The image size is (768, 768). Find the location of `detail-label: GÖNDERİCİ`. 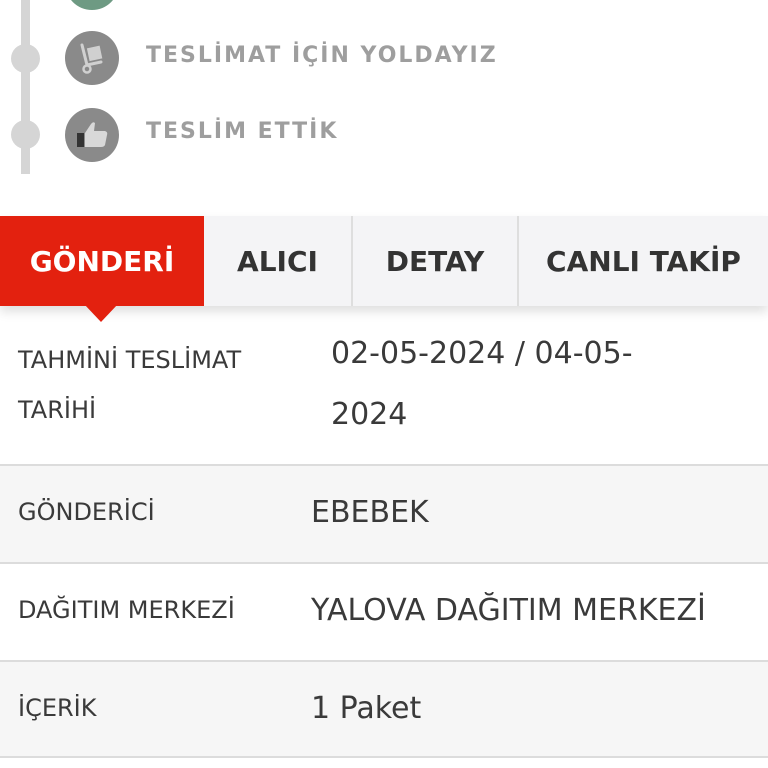

detail-label: GÖNDERİCİ is located at coordinates (86, 512).